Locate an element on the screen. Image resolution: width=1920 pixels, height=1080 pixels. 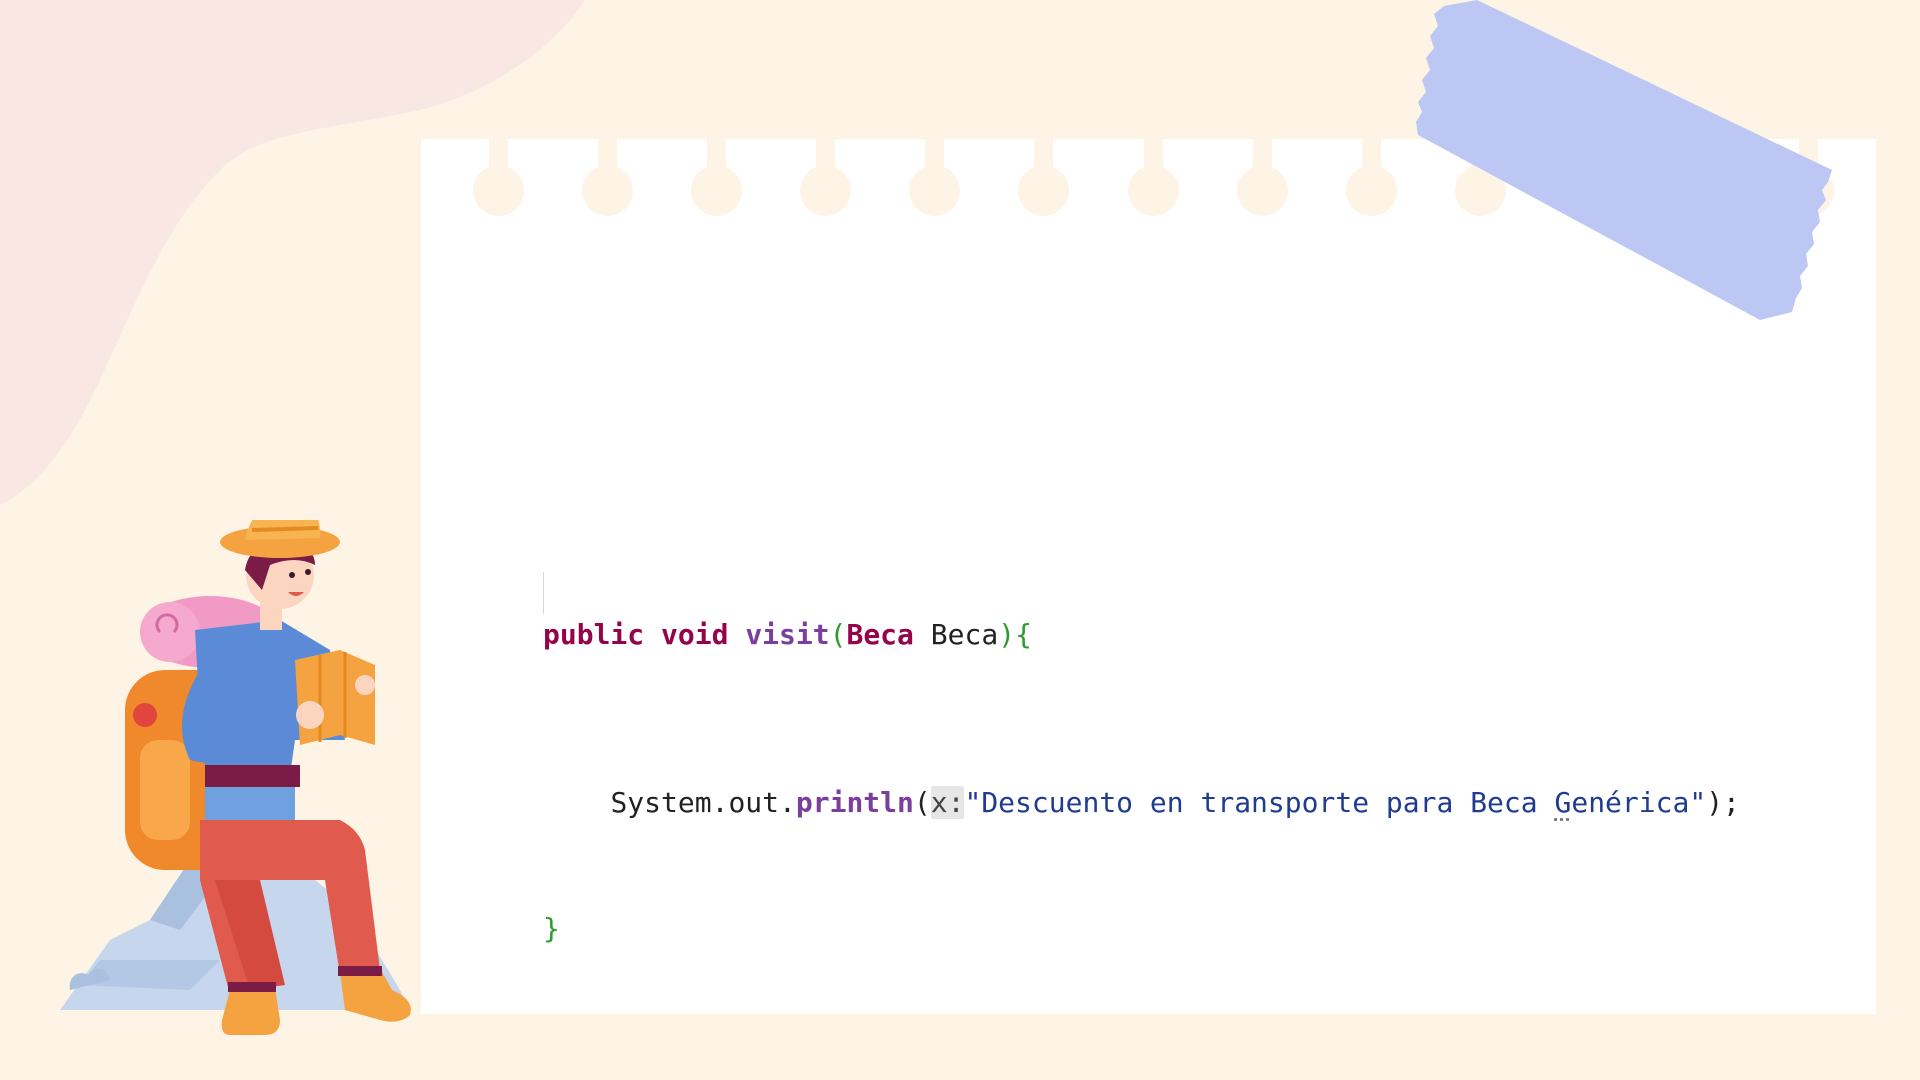
statement-close: ); is located at coordinates (1723, 802).